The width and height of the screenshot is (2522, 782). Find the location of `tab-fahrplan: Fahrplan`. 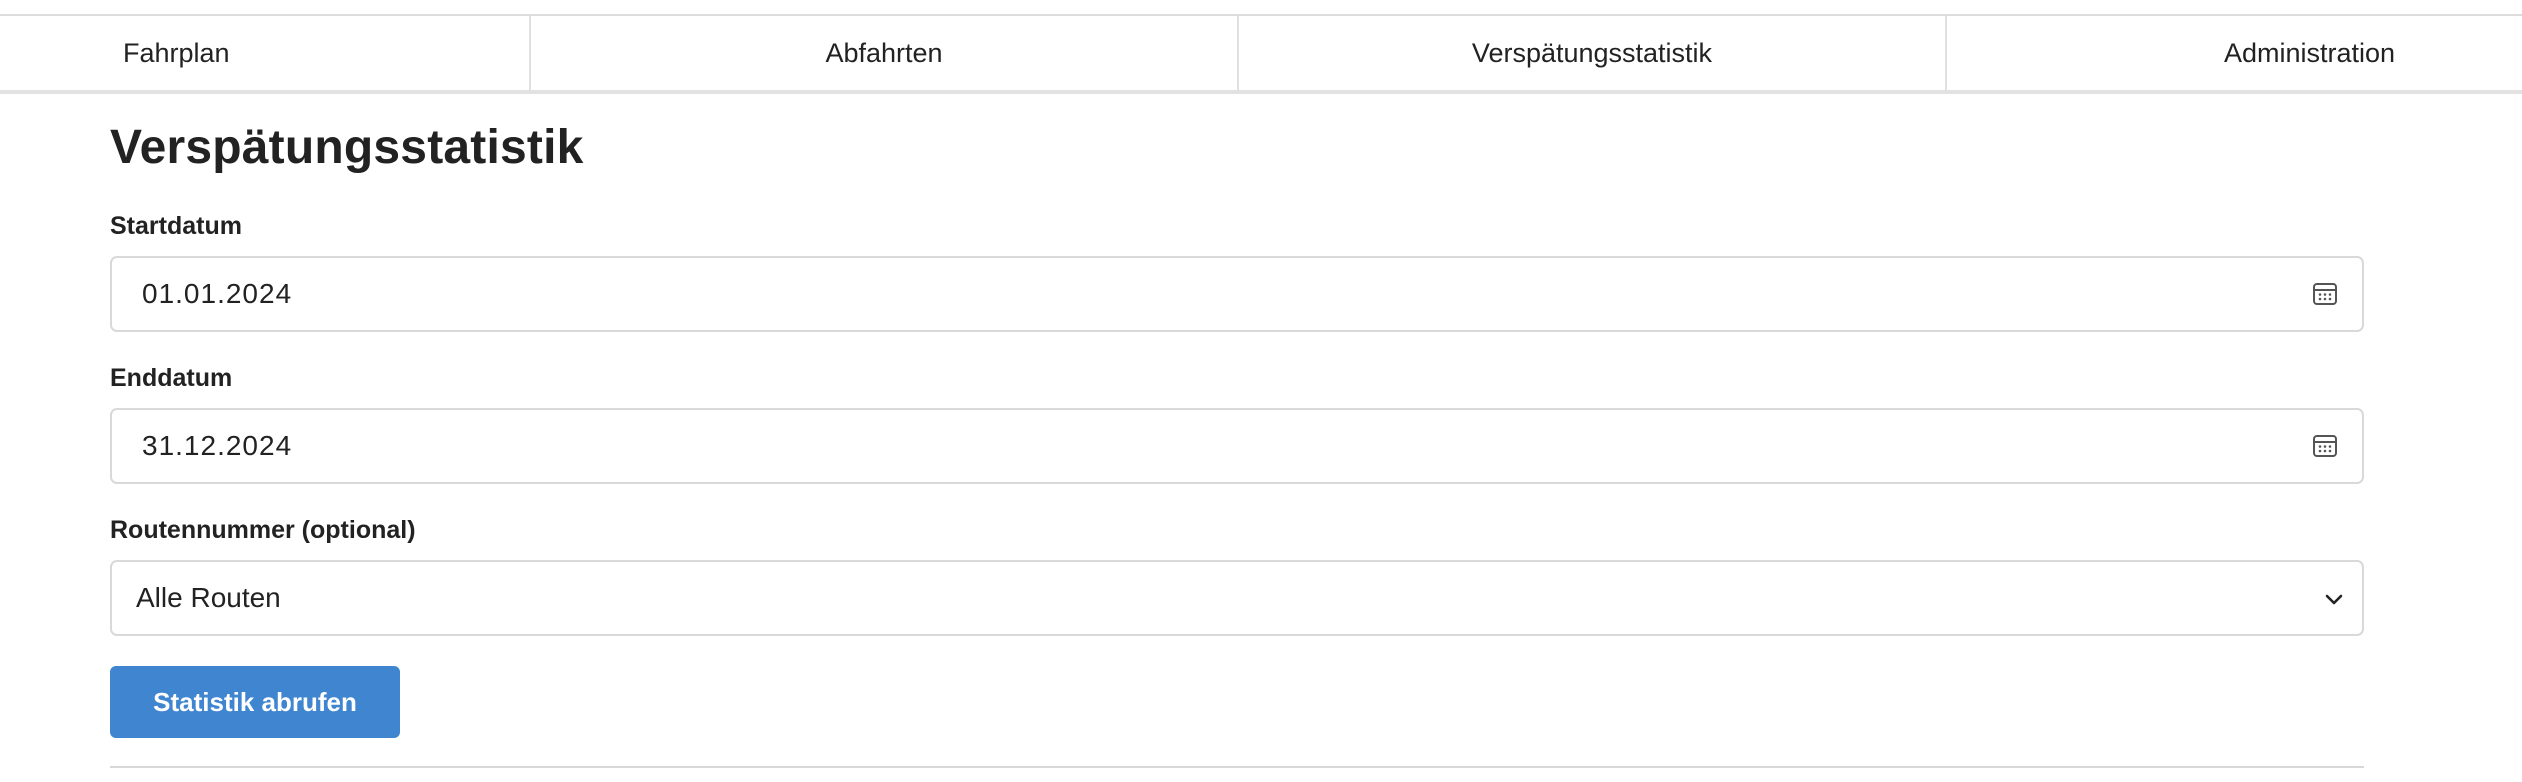

tab-fahrplan: Fahrplan is located at coordinates (264, 53).